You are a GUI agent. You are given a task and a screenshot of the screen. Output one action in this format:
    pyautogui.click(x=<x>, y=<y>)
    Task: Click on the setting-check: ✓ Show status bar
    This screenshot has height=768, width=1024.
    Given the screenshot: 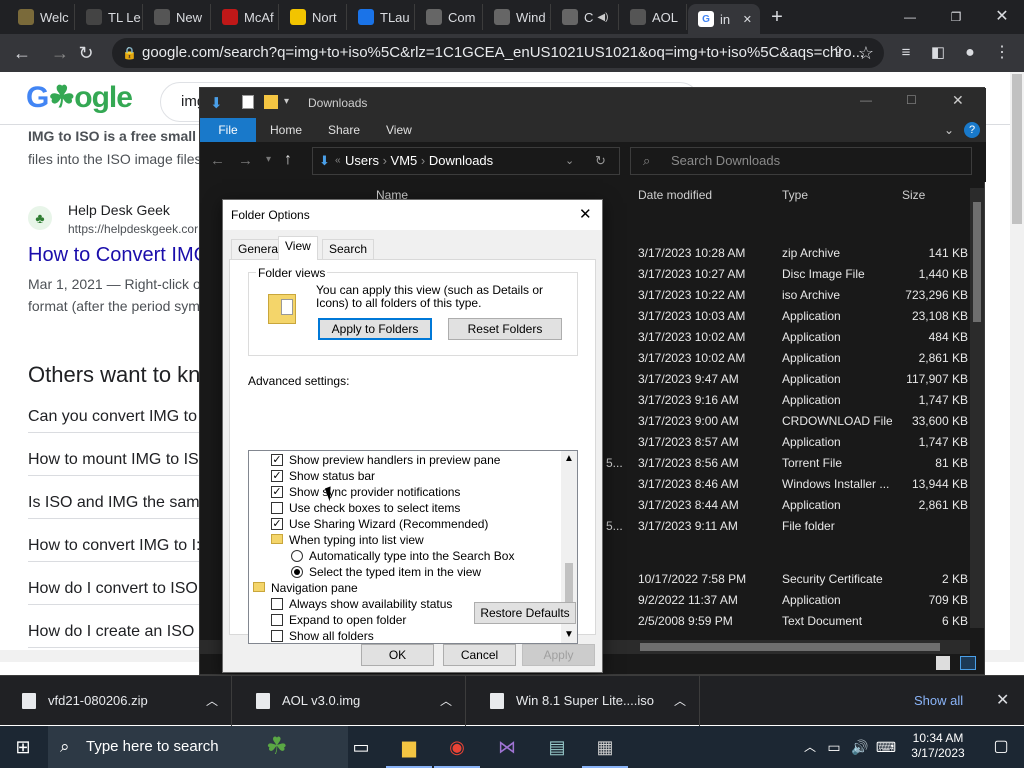 What is the action you would take?
    pyautogui.click(x=405, y=476)
    